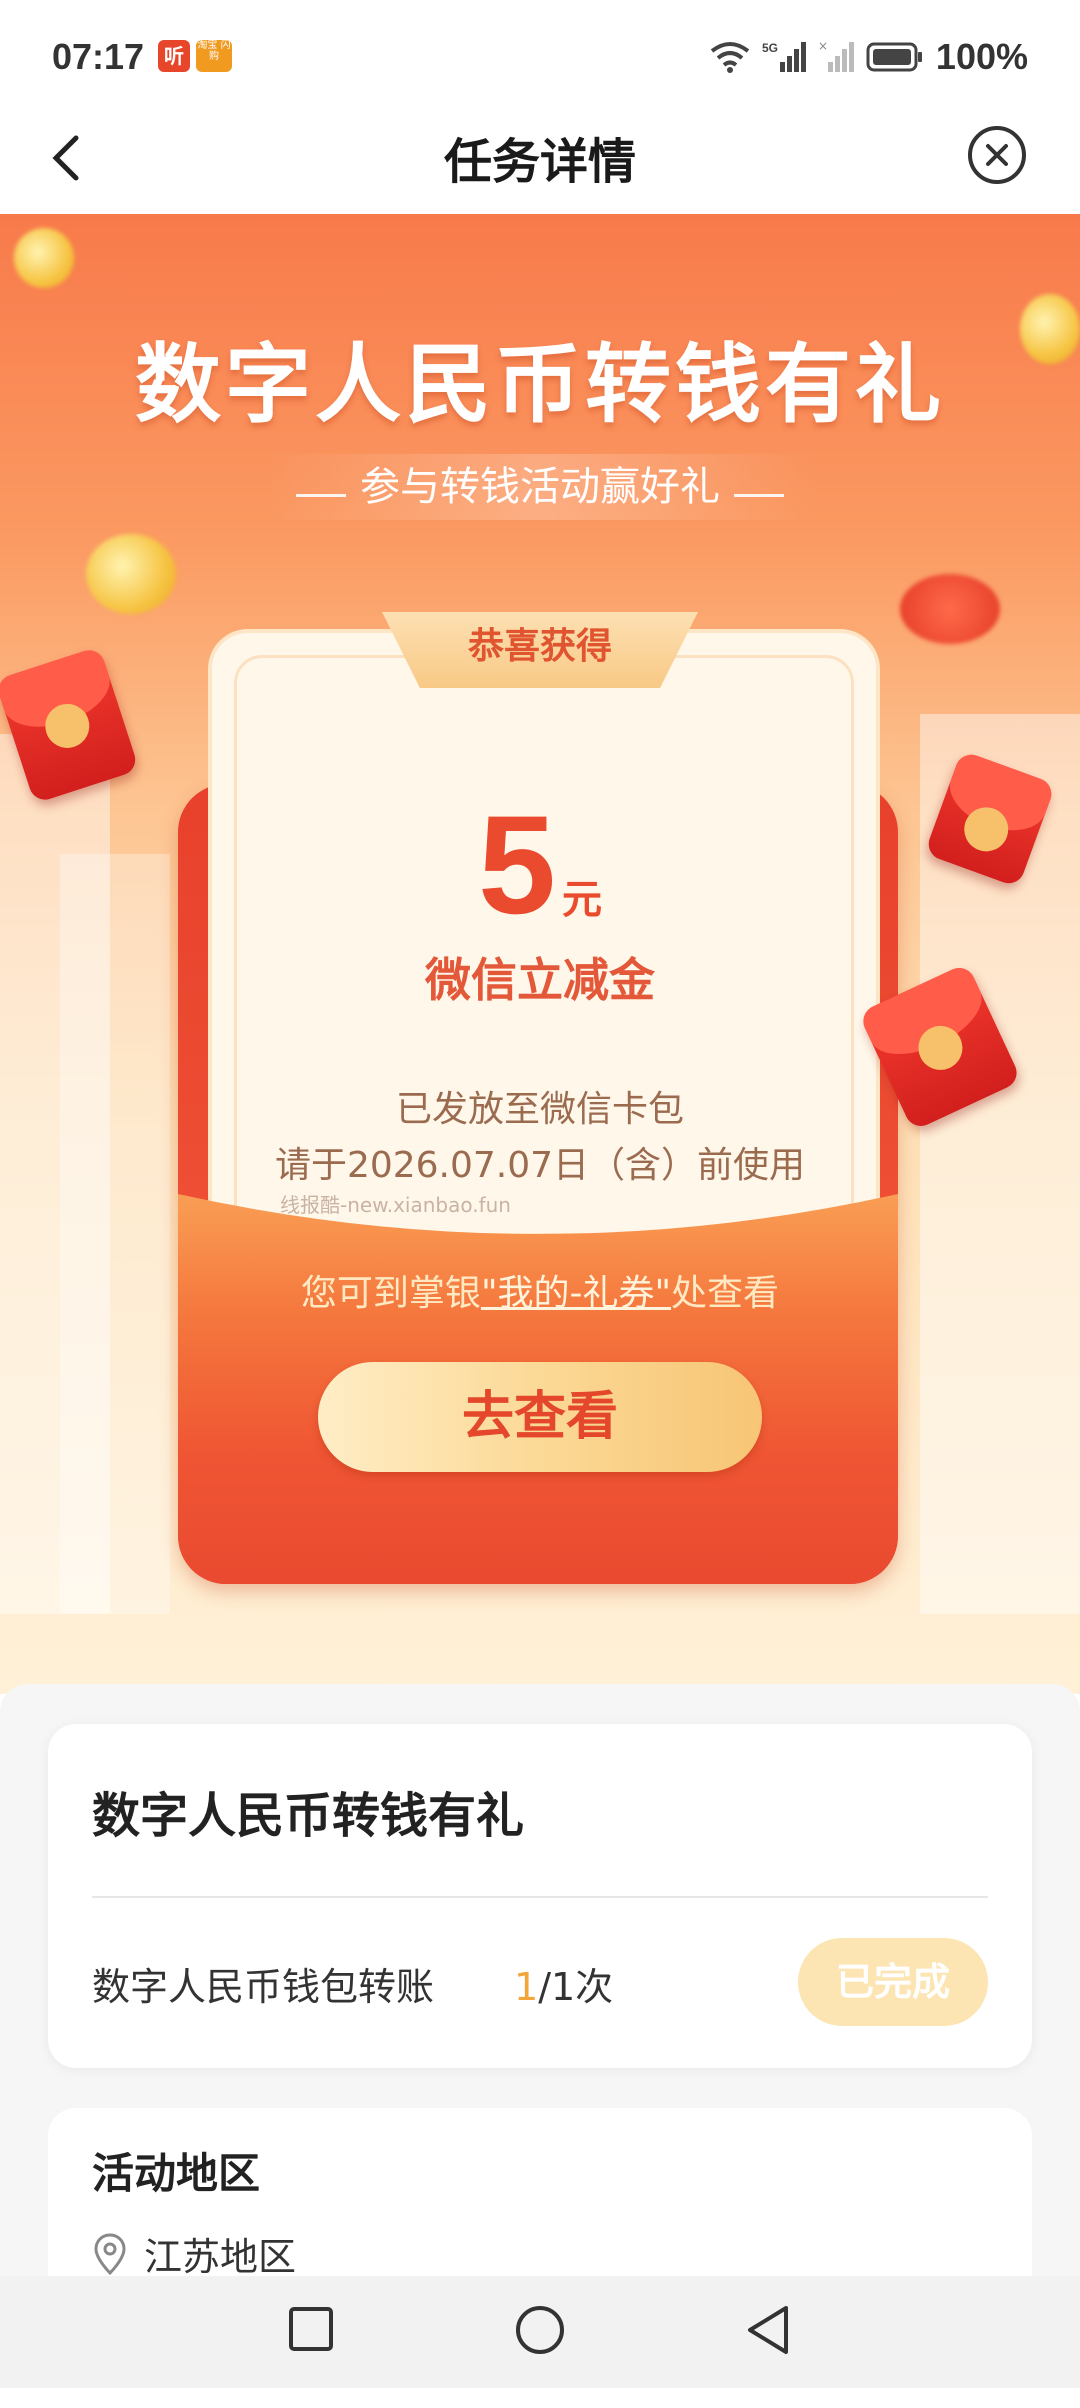 The width and height of the screenshot is (1080, 2408). What do you see at coordinates (174, 56) in the screenshot?
I see `app-notification-icon: 听` at bounding box center [174, 56].